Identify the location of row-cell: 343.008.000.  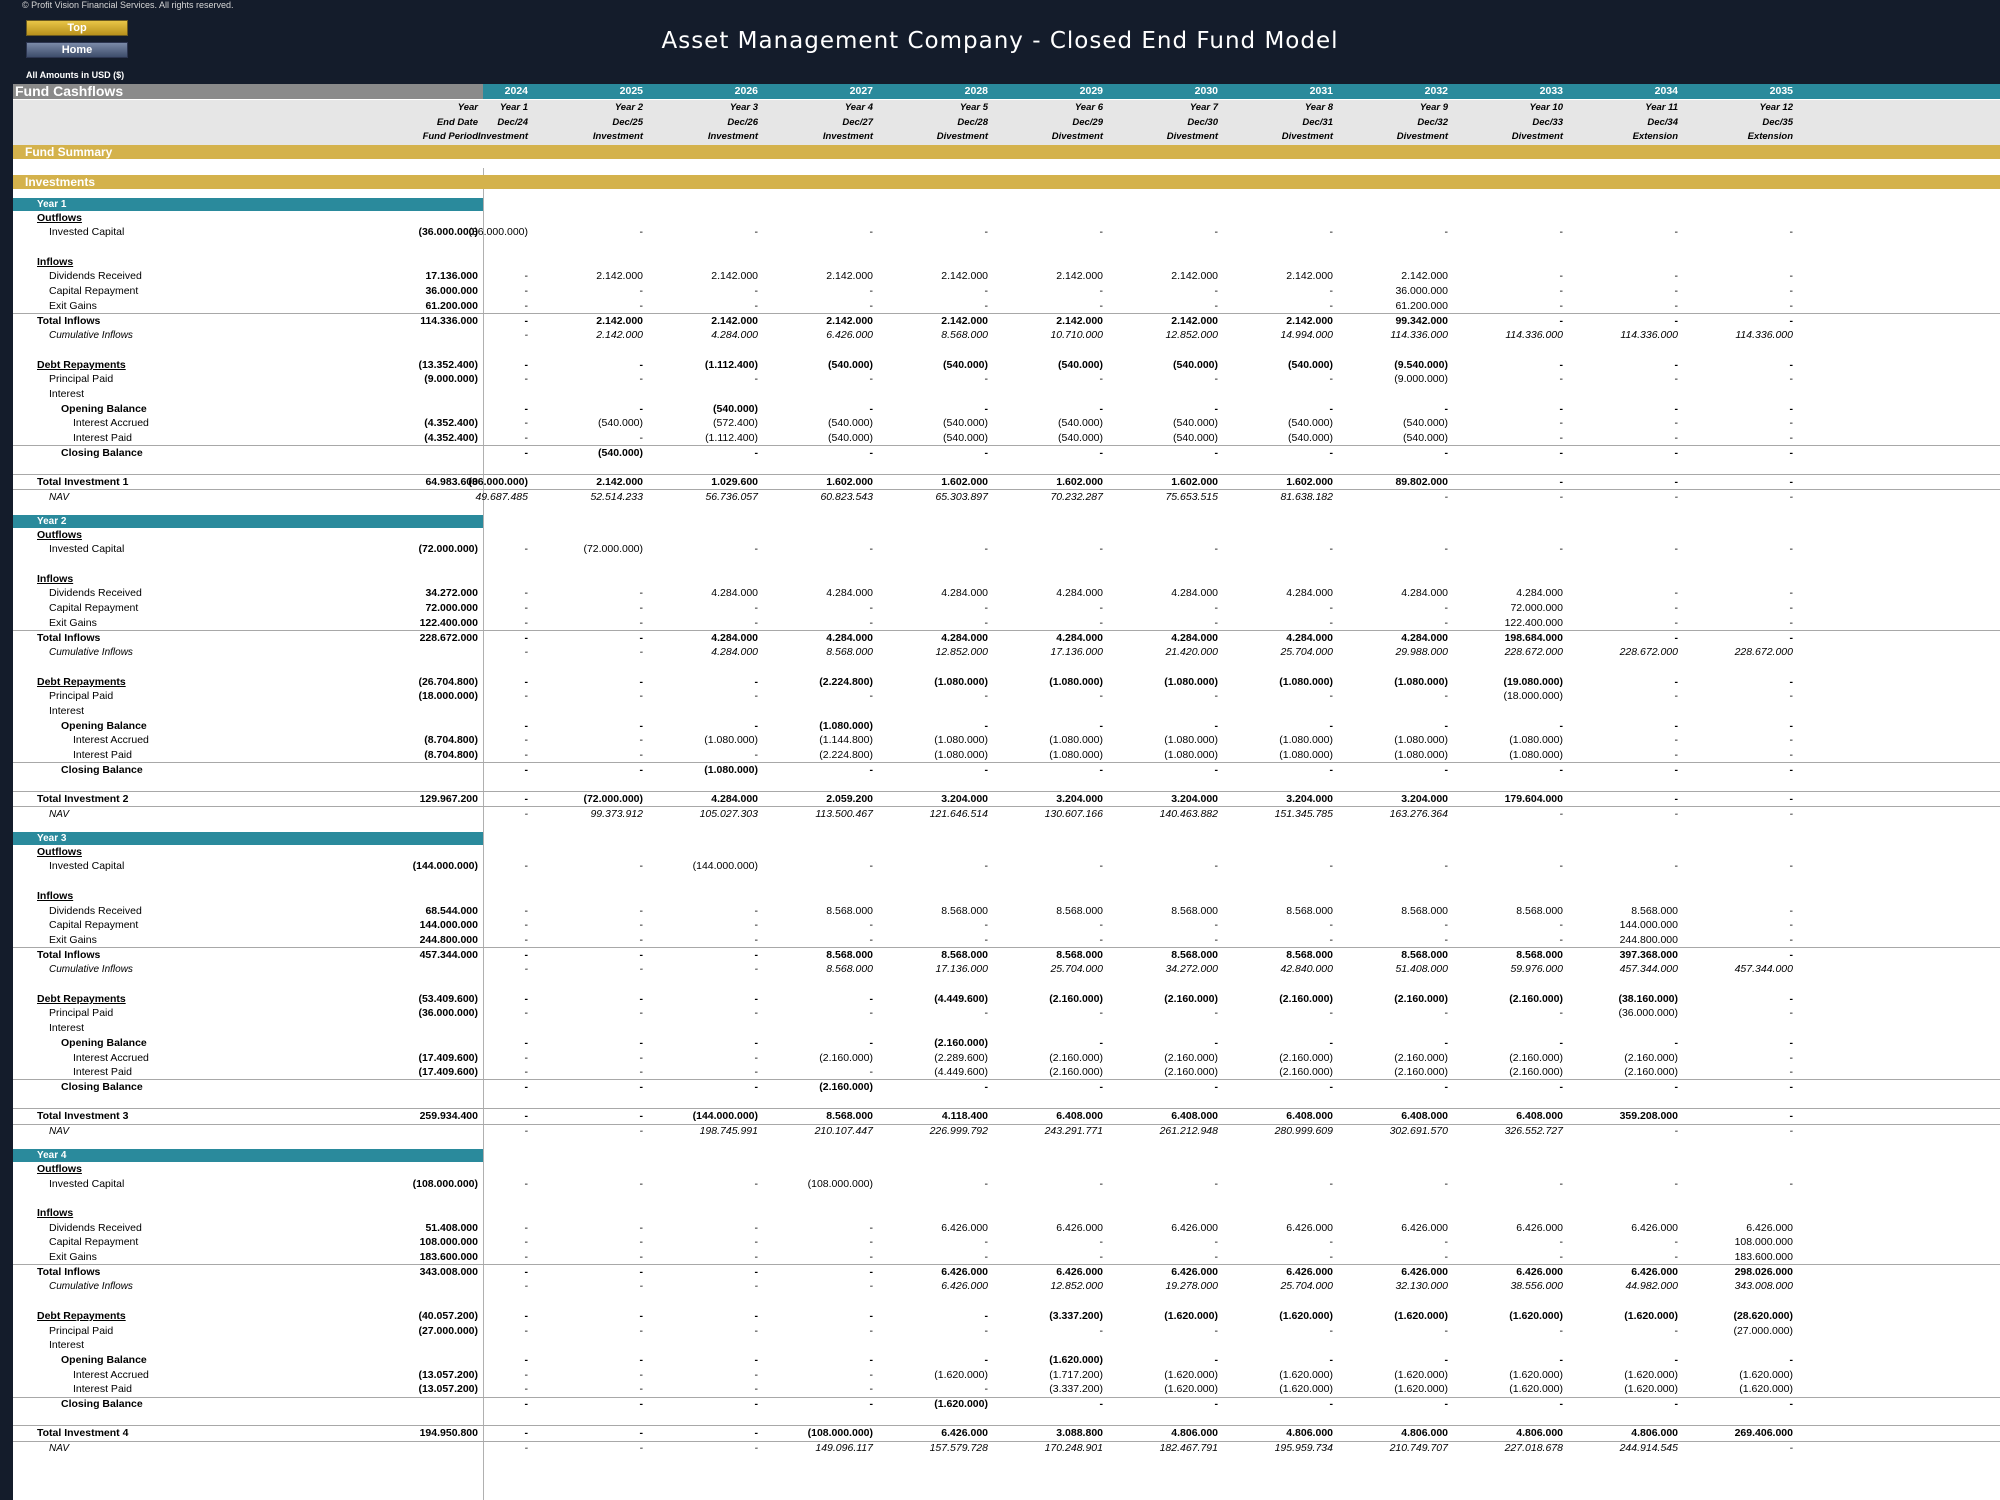
(1763, 1286).